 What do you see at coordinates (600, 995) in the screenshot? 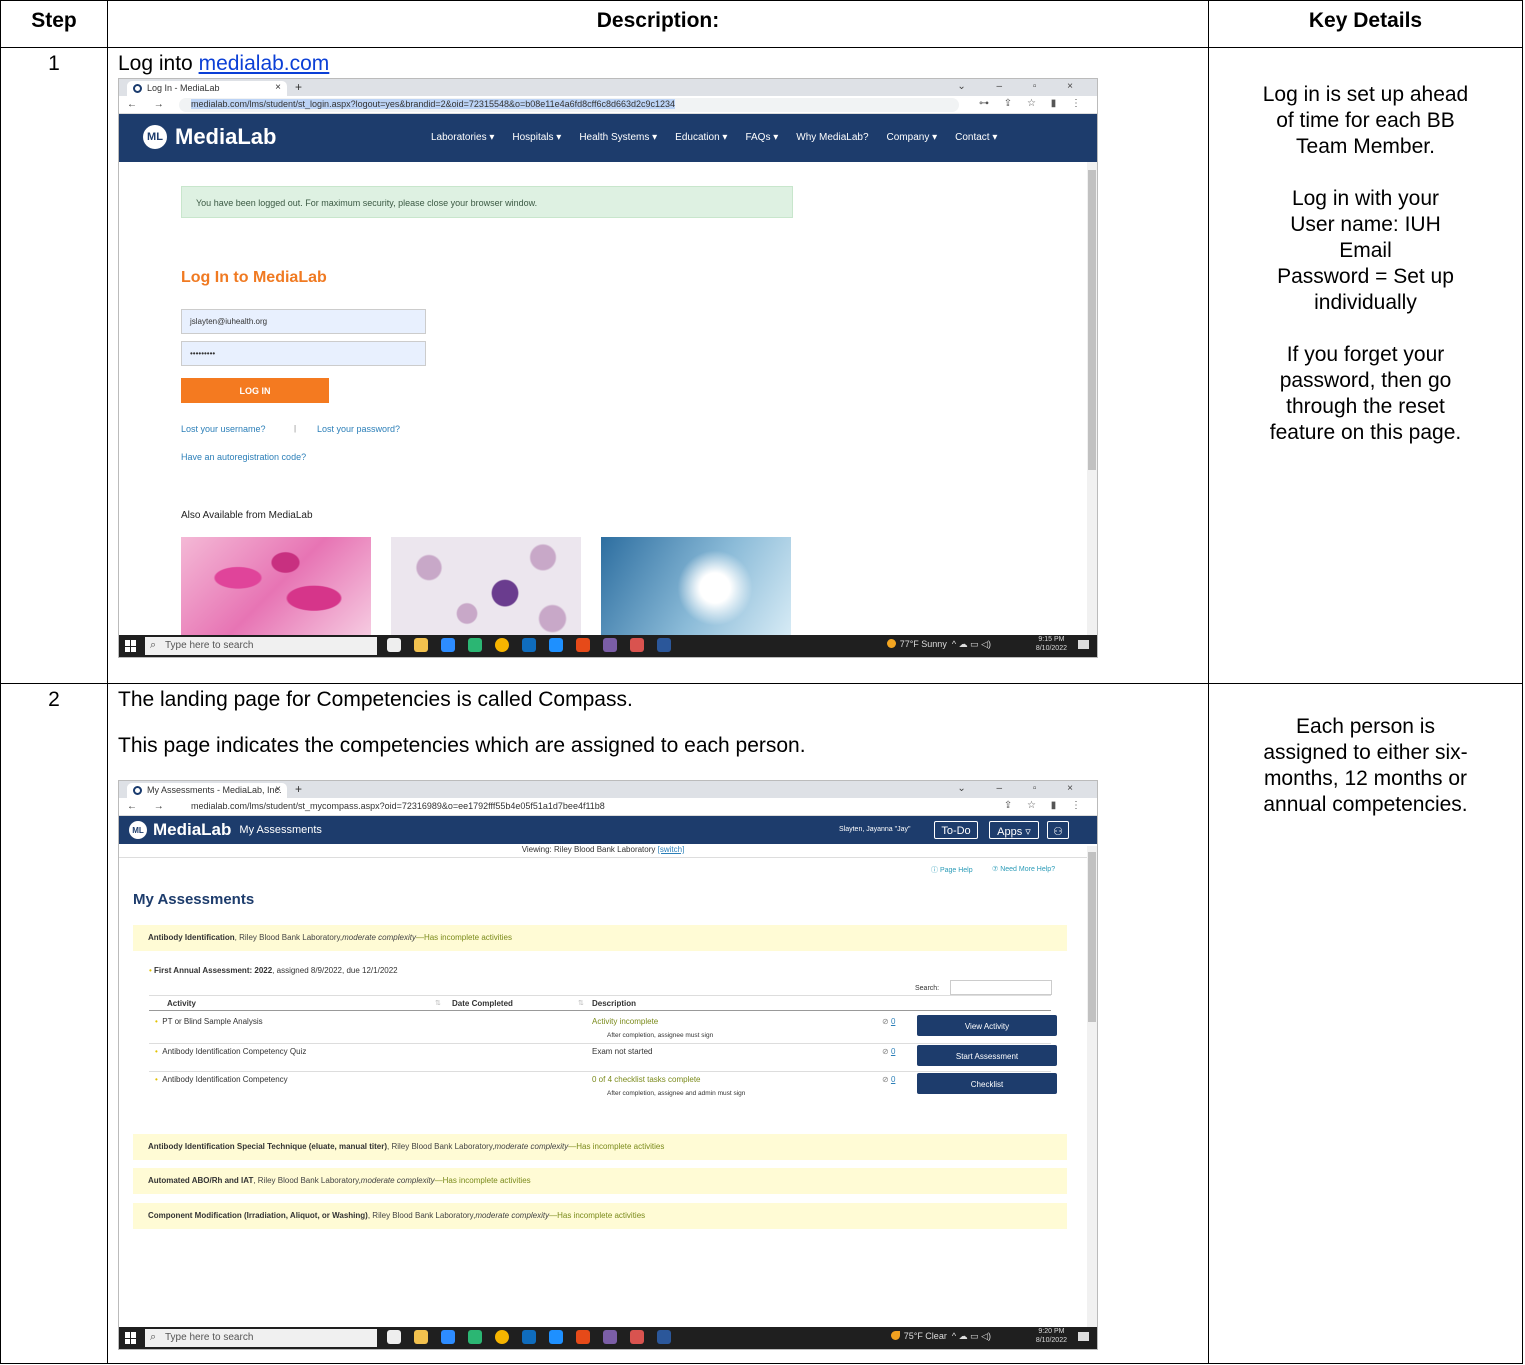
I see `table-header-top` at bounding box center [600, 995].